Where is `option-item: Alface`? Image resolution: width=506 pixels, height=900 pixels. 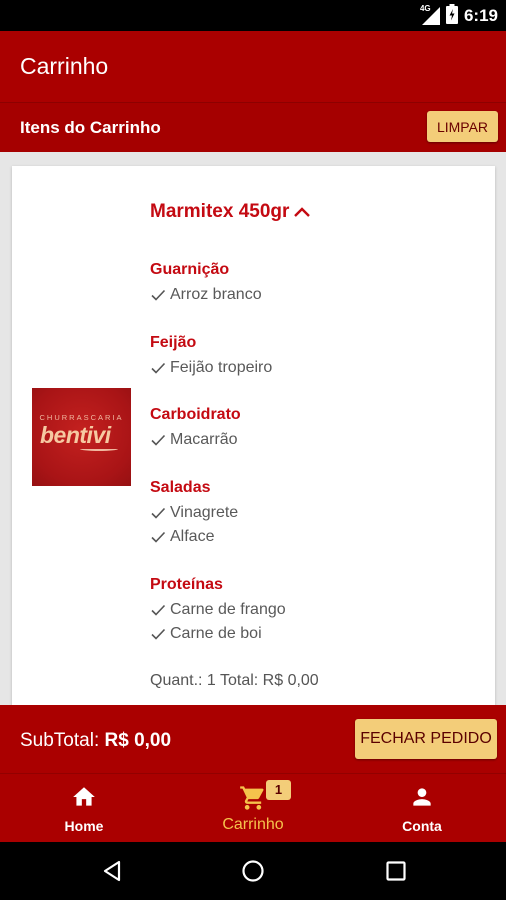
option-item: Alface is located at coordinates (182, 537).